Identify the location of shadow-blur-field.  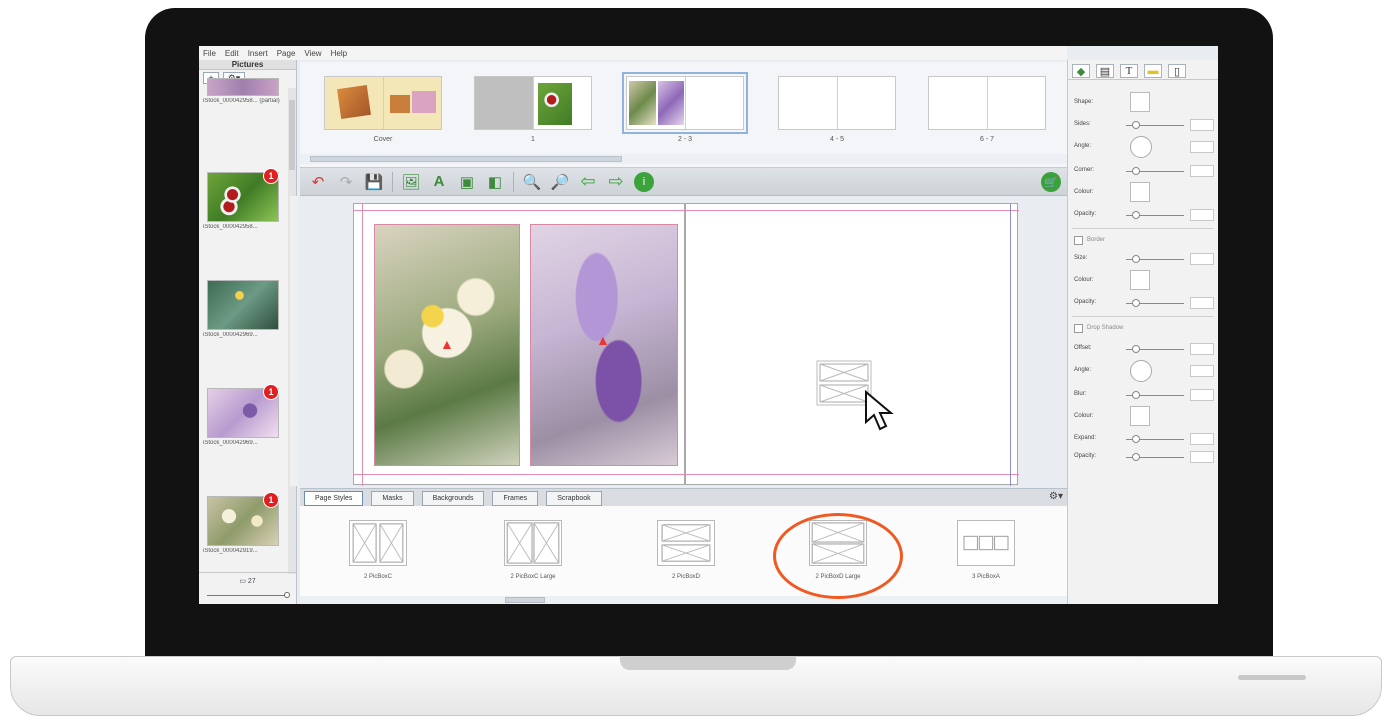
(1202, 395).